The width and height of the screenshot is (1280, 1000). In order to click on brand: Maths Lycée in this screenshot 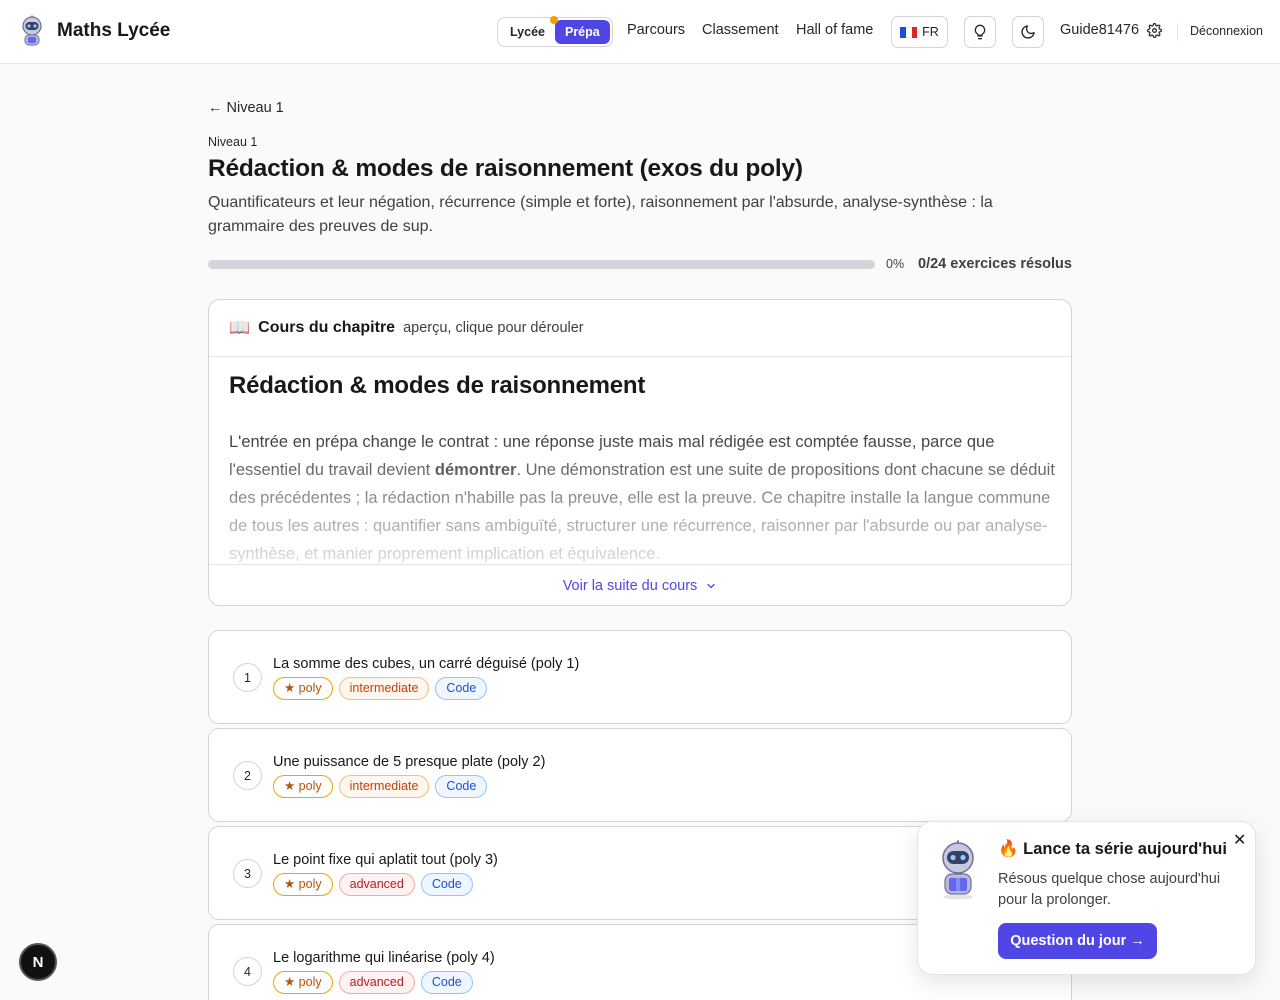, I will do `click(93, 31)`.